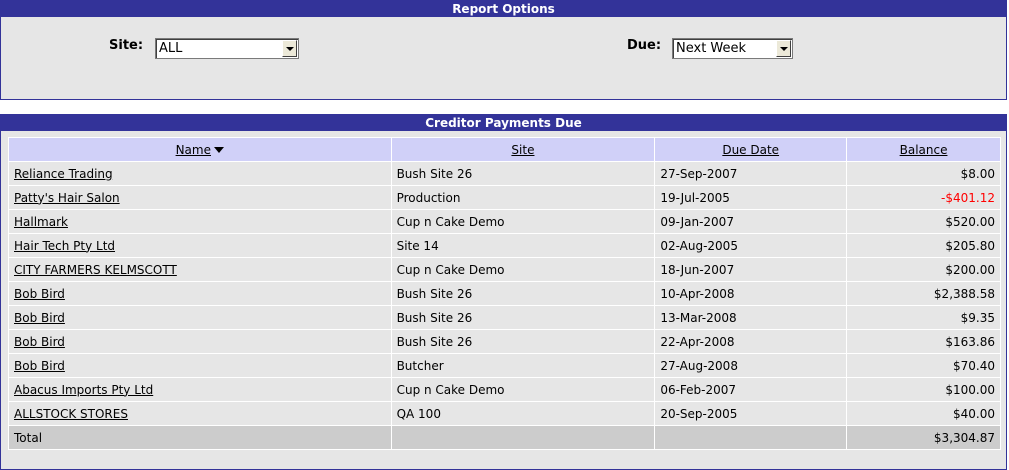 The width and height of the screenshot is (1009, 470). Describe the element at coordinates (200, 437) in the screenshot. I see `total-label: Total` at that location.